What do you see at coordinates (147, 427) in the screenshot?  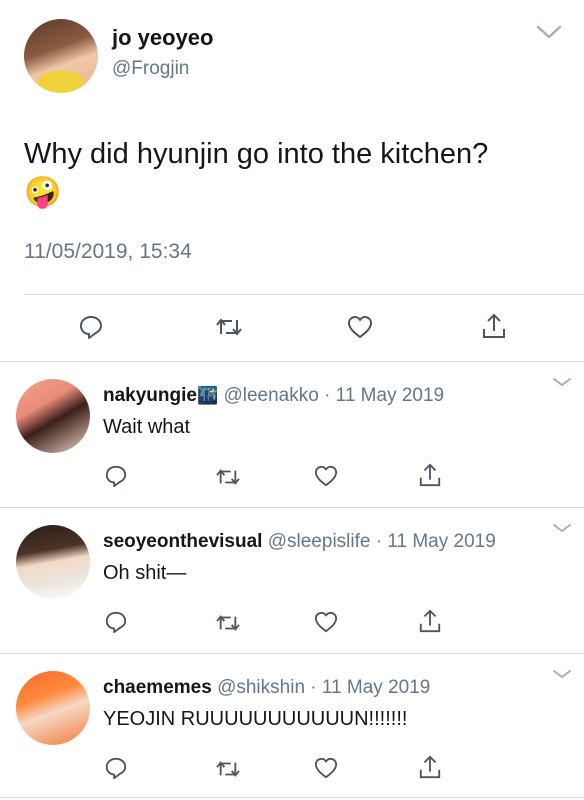 I see `reply-text: Wait what` at bounding box center [147, 427].